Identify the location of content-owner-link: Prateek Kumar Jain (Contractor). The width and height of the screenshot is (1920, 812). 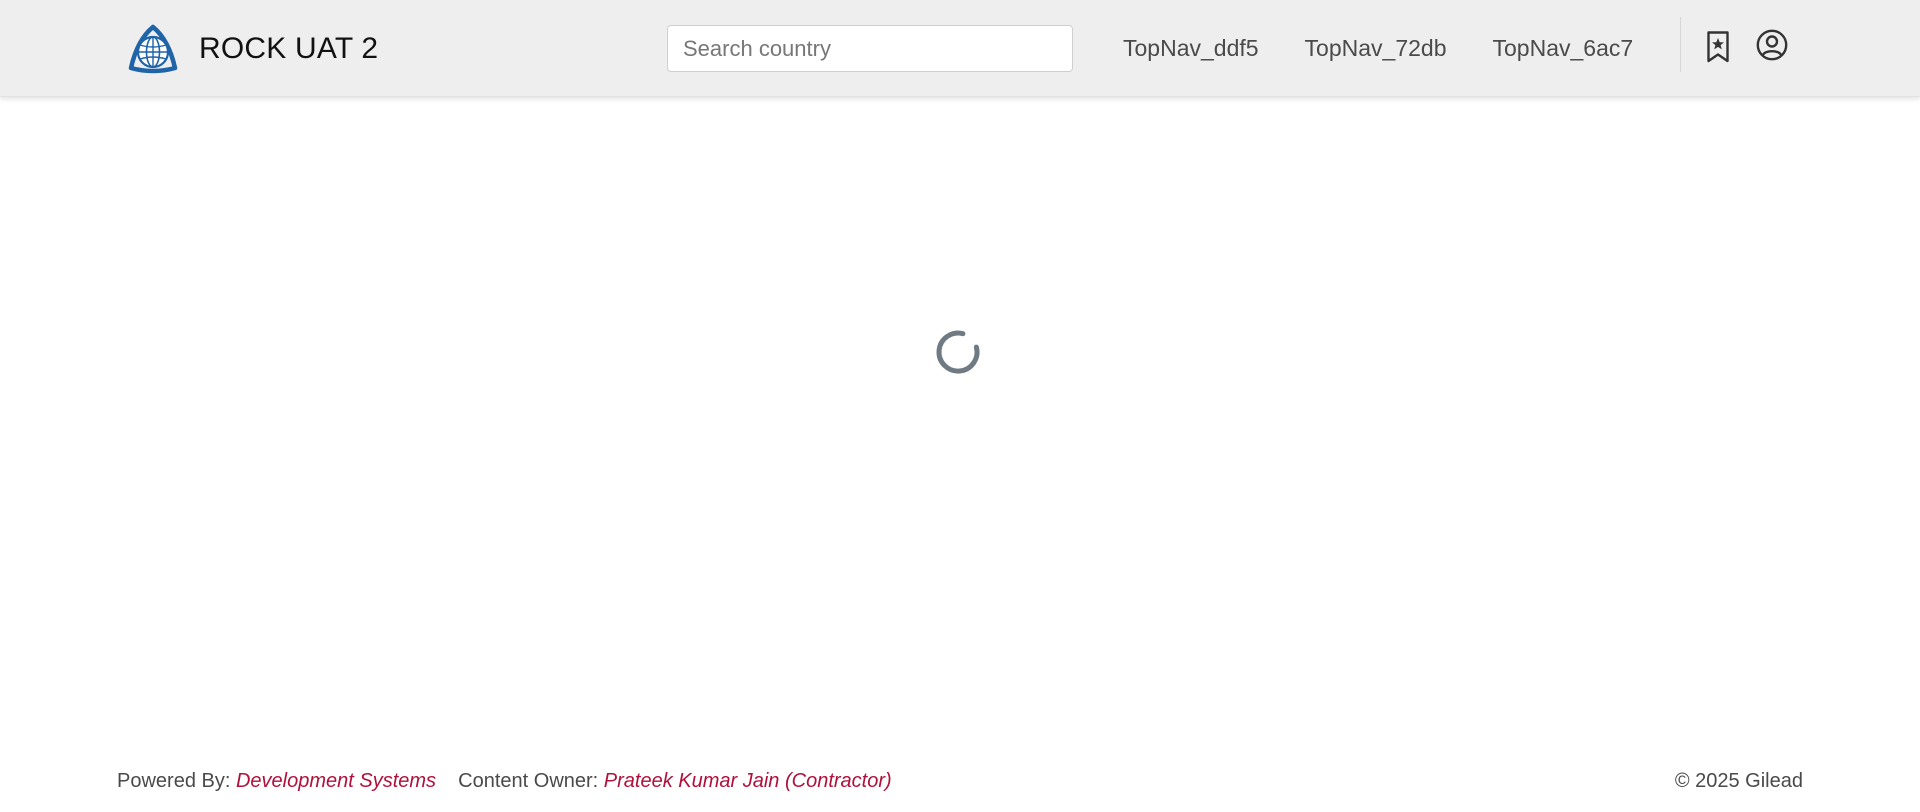
(748, 781).